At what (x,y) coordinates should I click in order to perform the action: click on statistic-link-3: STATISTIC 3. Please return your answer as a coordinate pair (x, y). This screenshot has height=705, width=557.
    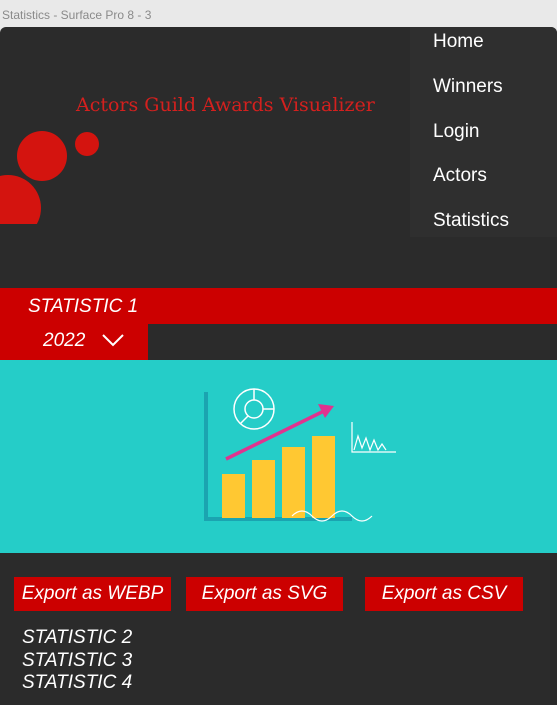
    Looking at the image, I should click on (77, 661).